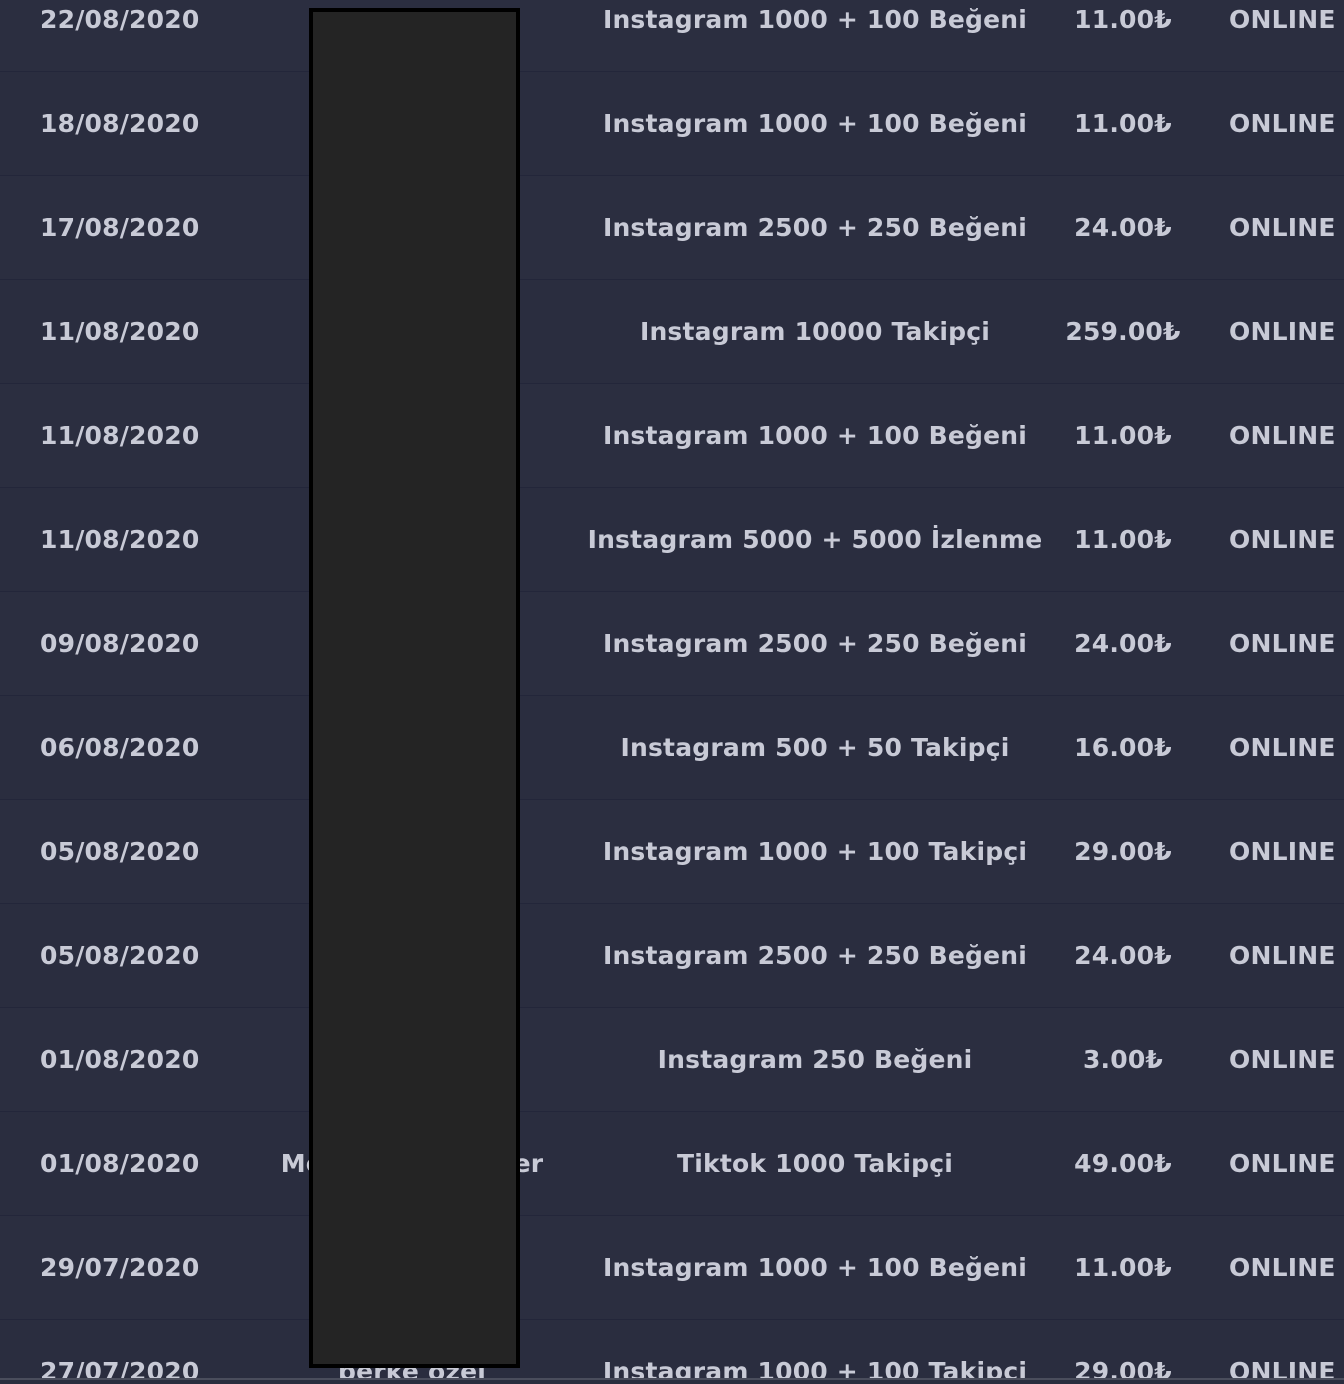 The image size is (1344, 1384). Describe the element at coordinates (120, 123) in the screenshot. I see `order-date: 18/08/2020` at that location.